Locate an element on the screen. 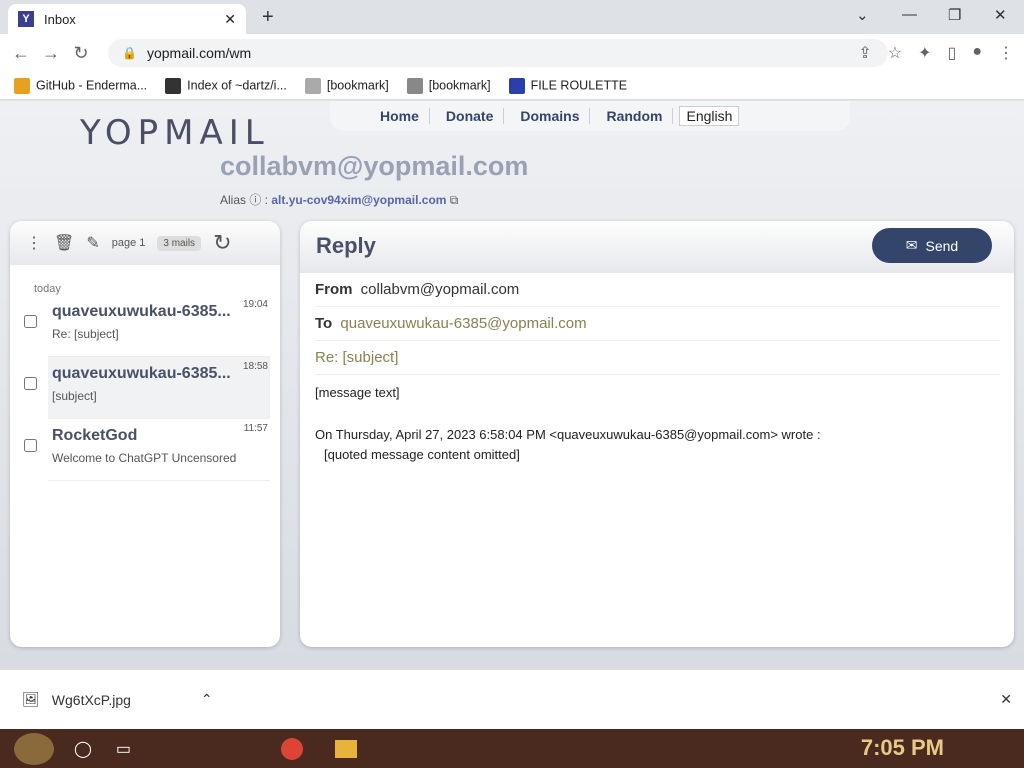 The image size is (1024, 768). menu-home: Home is located at coordinates (400, 116).